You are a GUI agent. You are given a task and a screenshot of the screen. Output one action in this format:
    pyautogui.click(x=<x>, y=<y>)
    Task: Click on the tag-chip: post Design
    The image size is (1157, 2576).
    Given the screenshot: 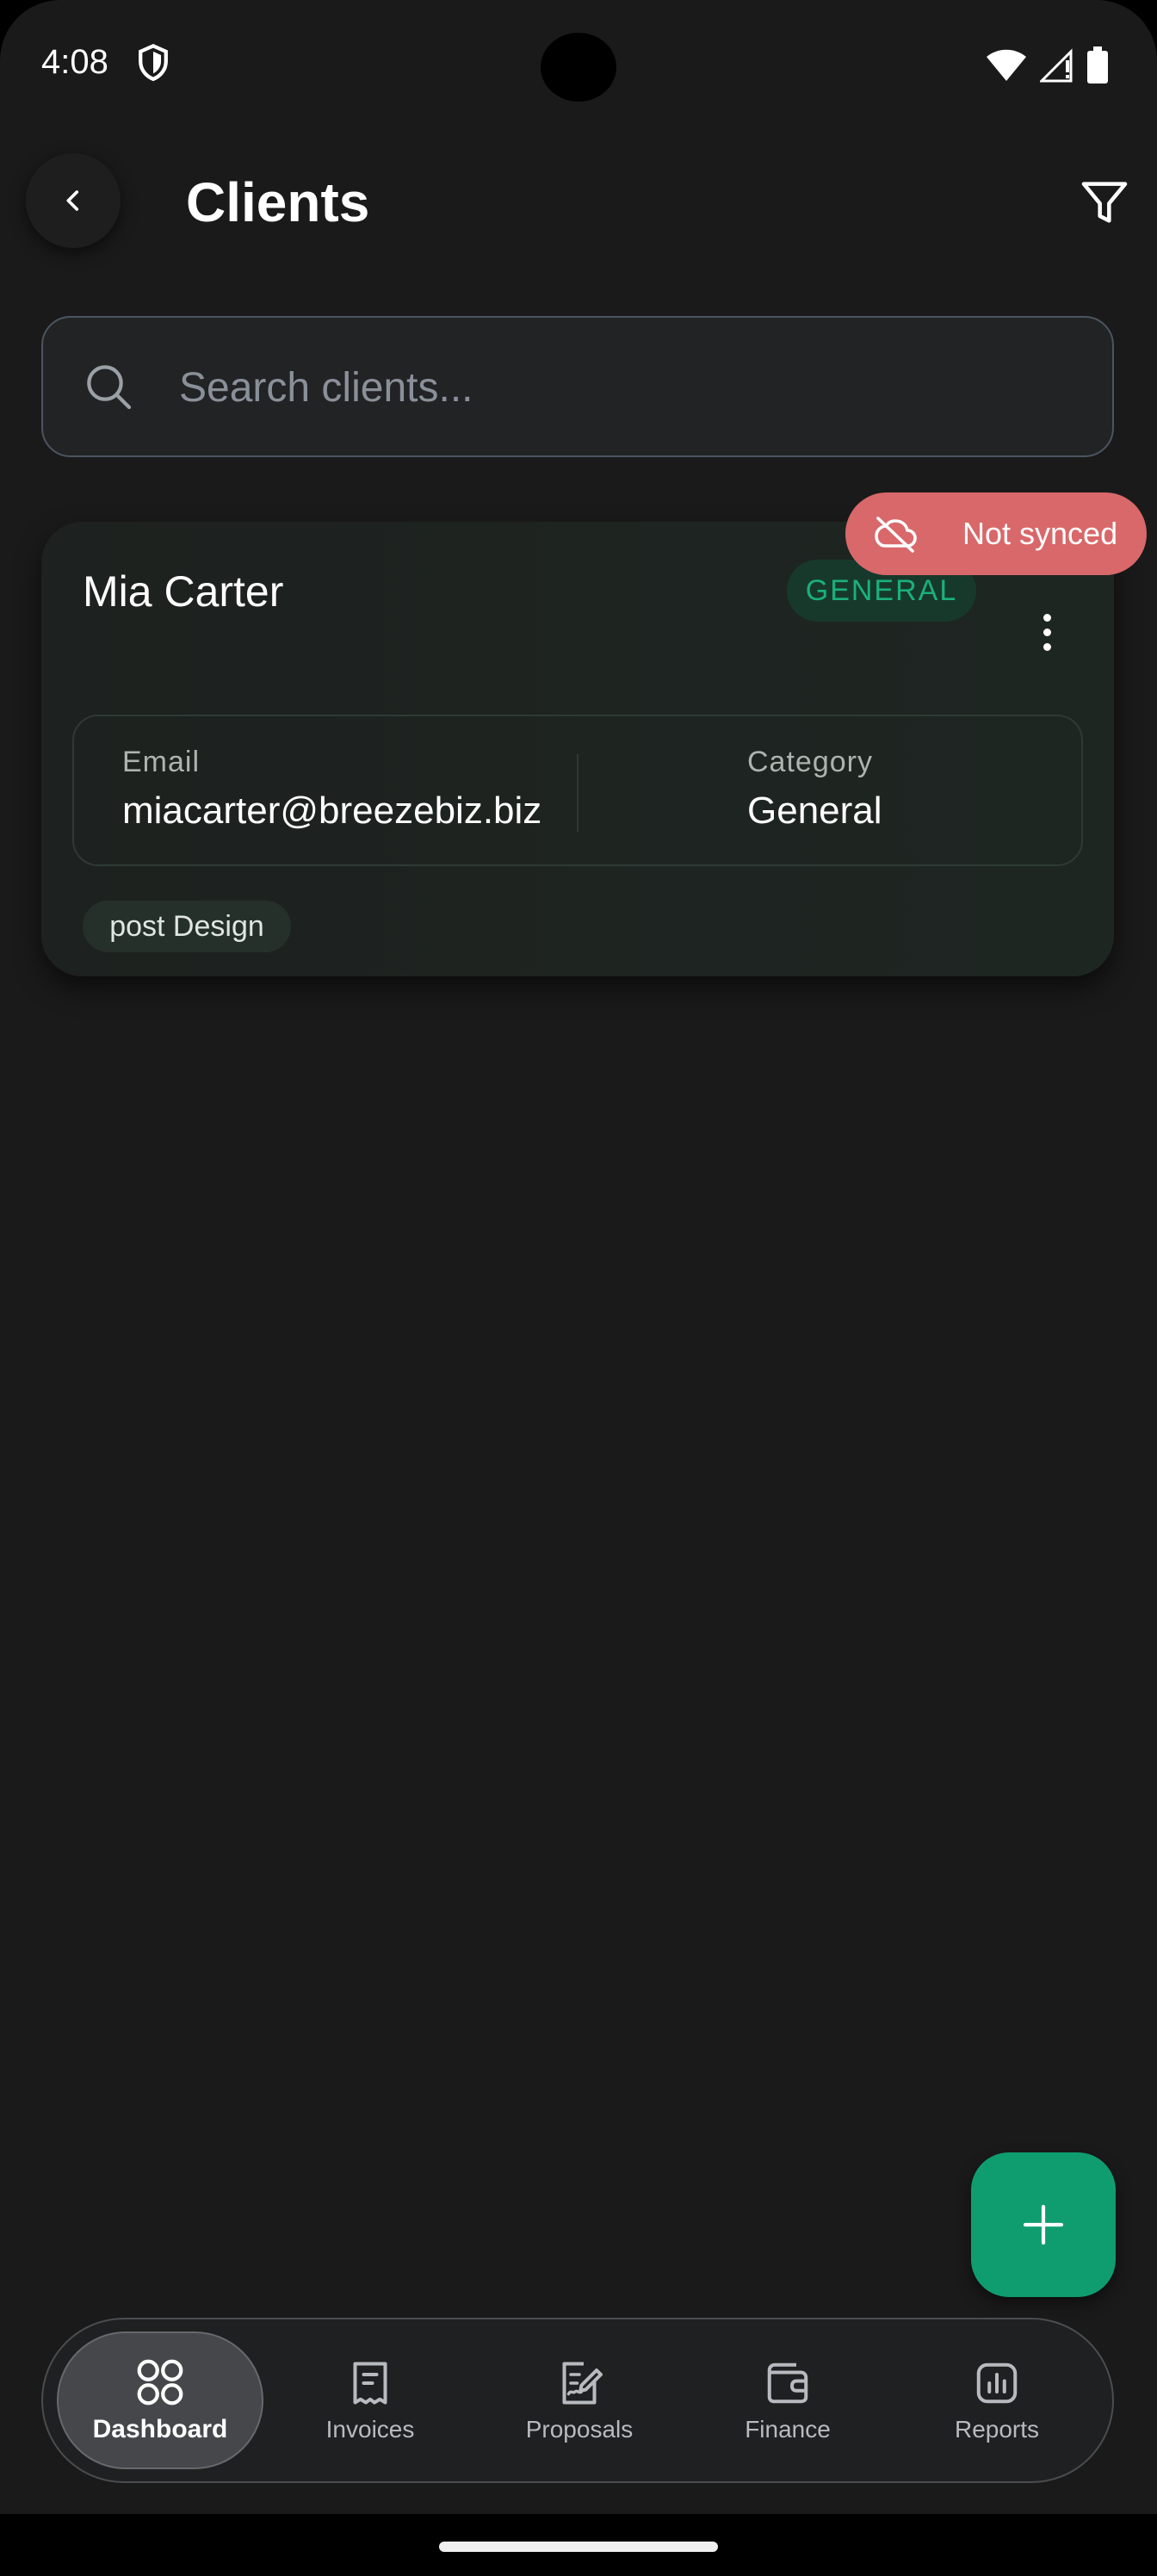 What is the action you would take?
    pyautogui.click(x=187, y=926)
    